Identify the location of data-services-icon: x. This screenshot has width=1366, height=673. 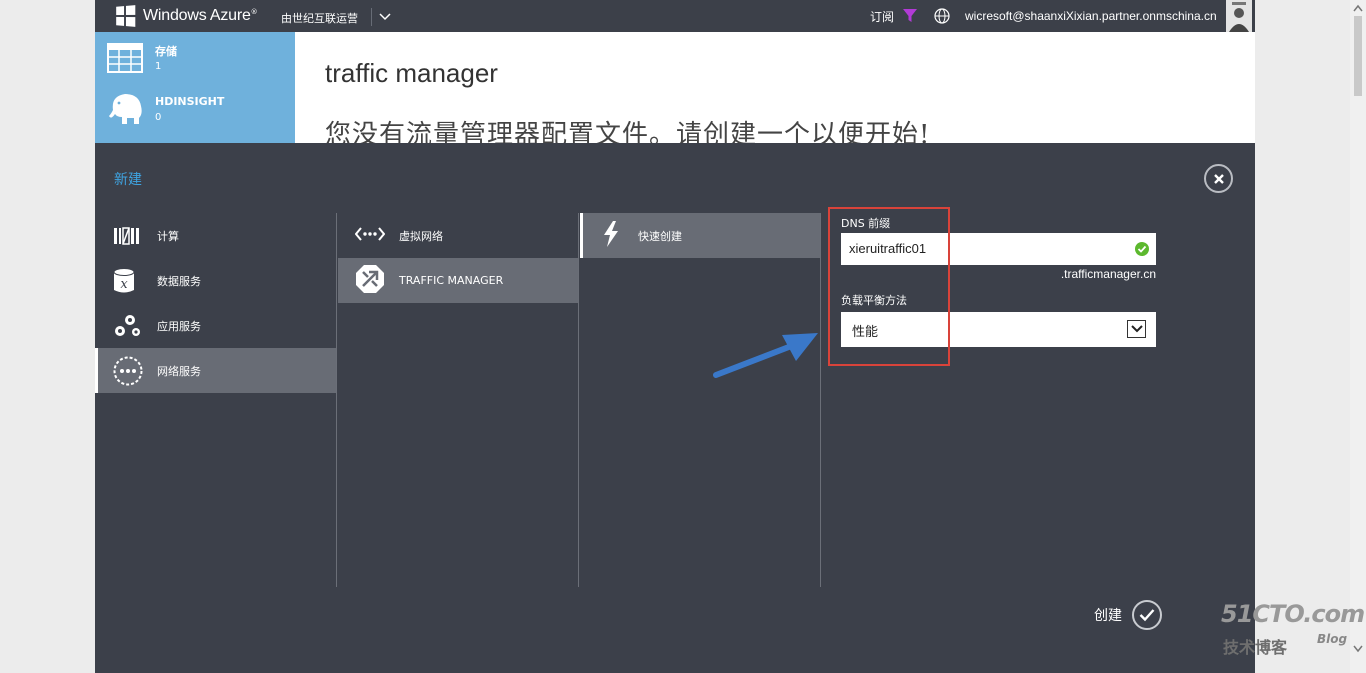
(124, 279).